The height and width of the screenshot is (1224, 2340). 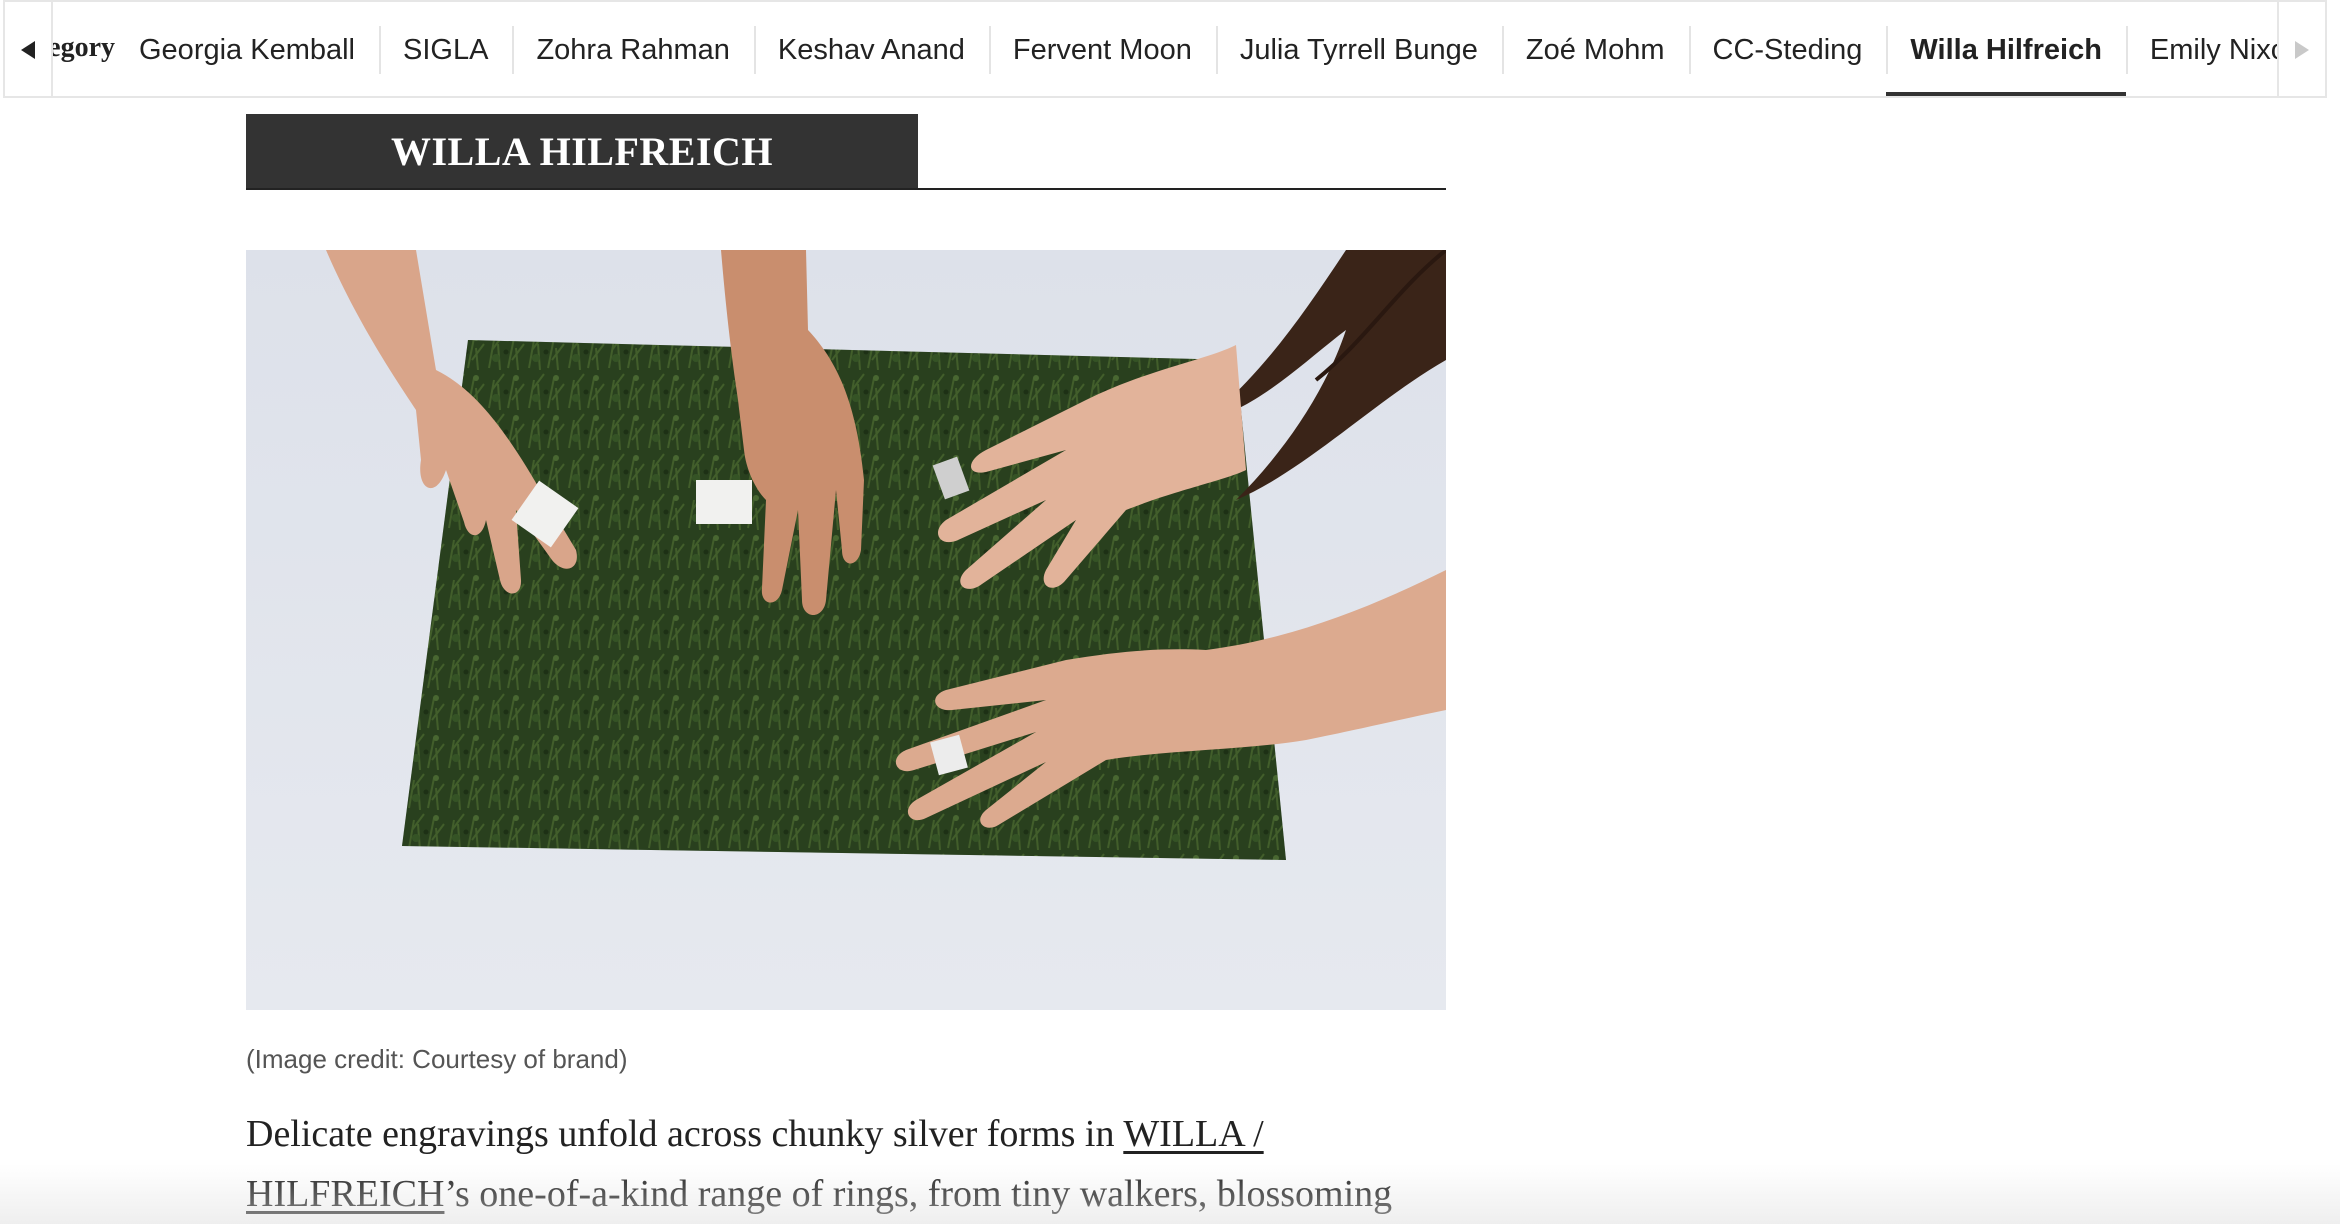 I want to click on tab-julia-tyrrell-bunge: Julia Tyrrell Bunge, so click(x=1358, y=49).